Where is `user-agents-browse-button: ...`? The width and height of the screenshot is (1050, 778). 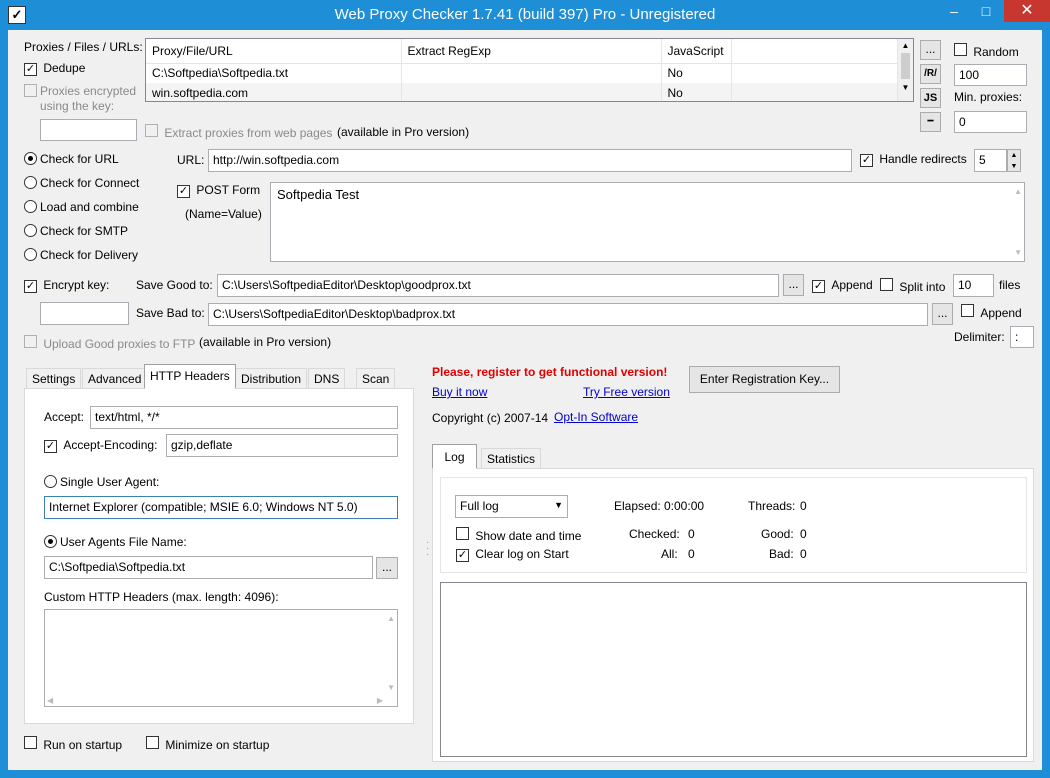
user-agents-browse-button: ... is located at coordinates (387, 568).